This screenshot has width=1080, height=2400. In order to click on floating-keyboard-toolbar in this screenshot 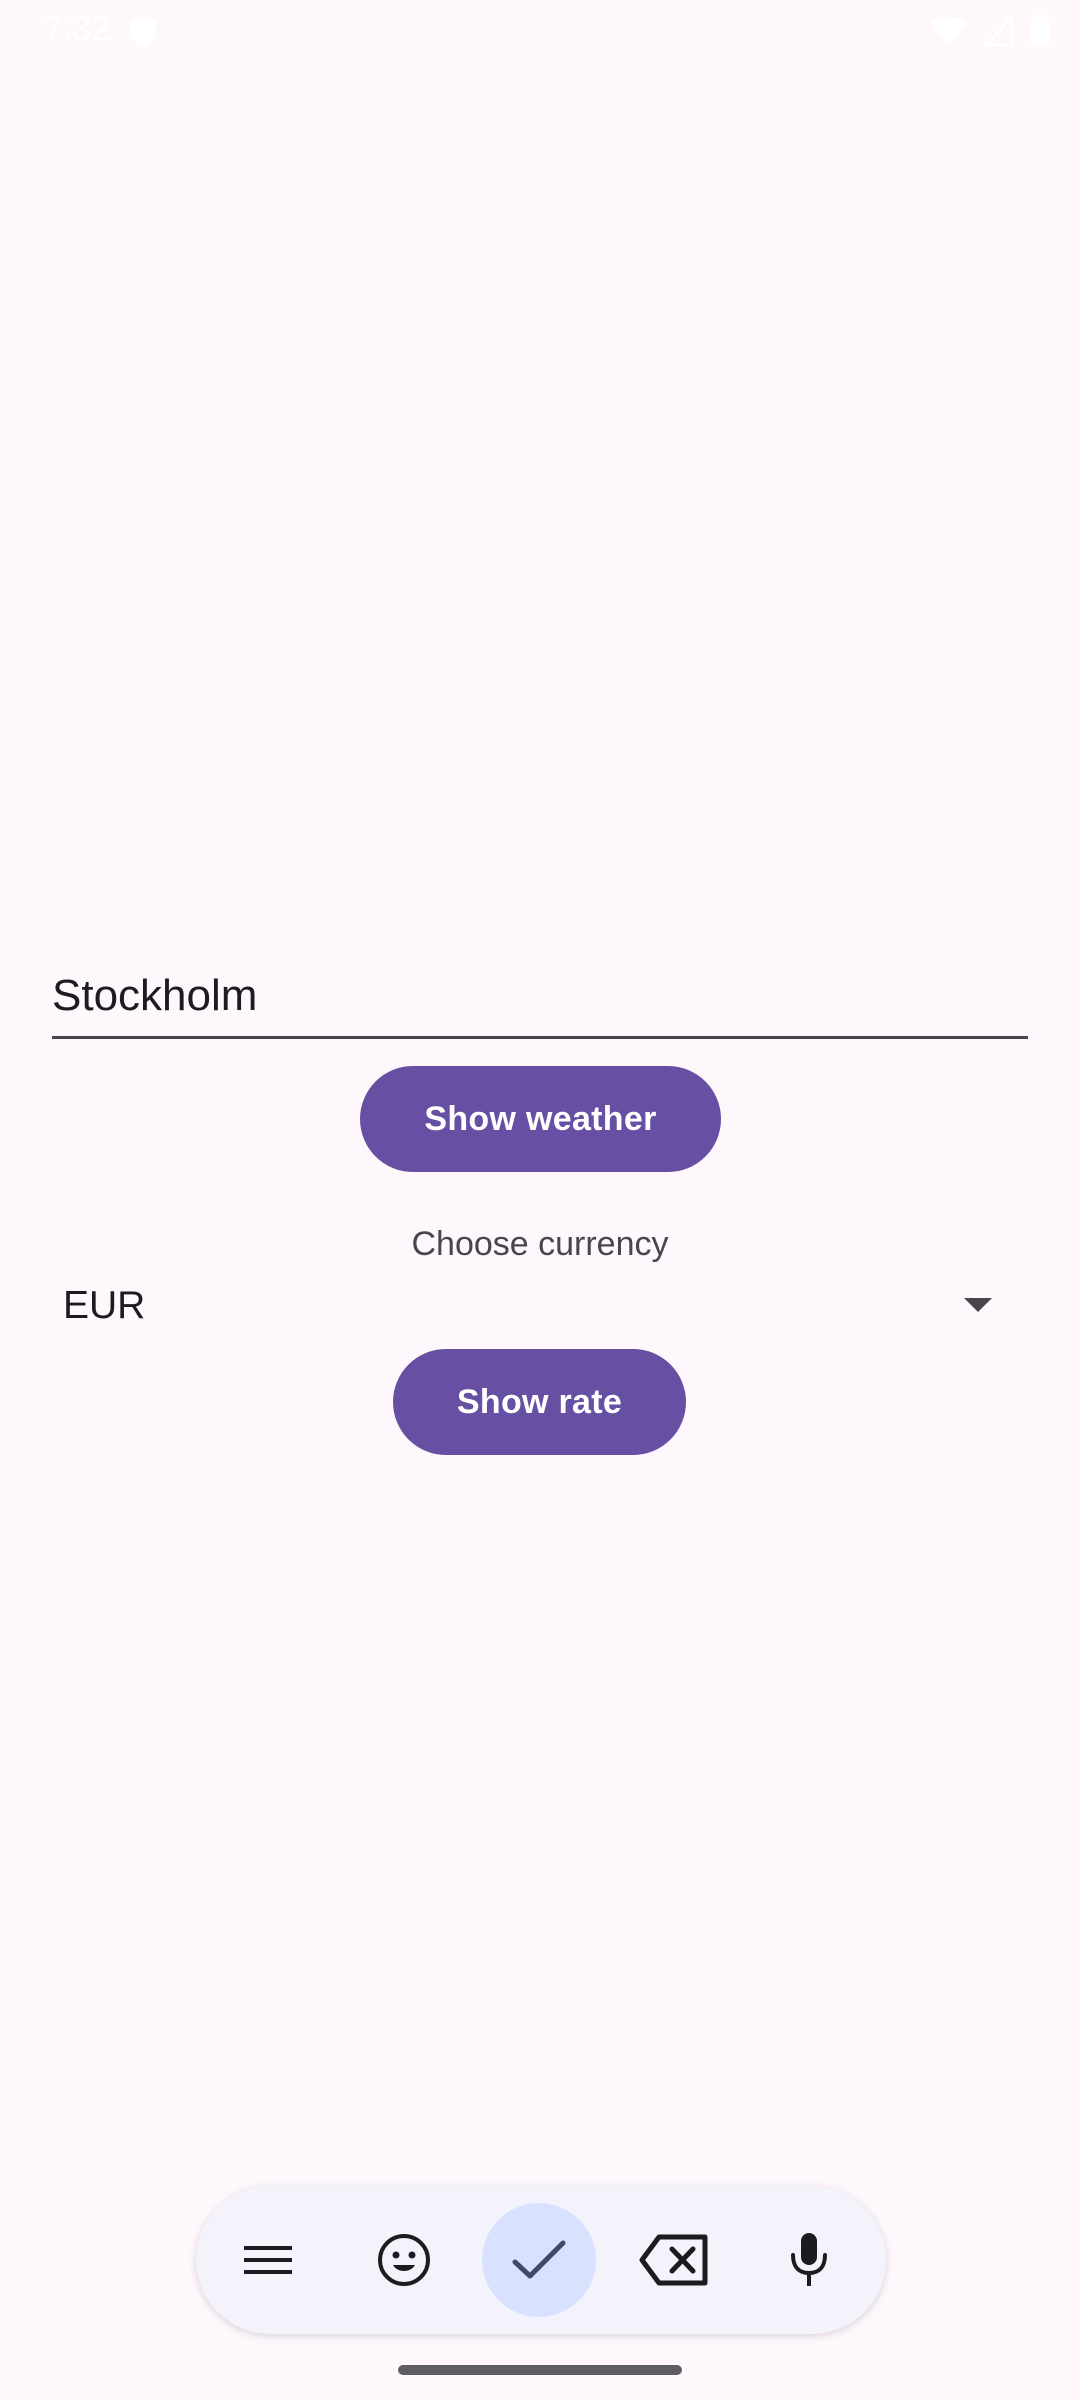, I will do `click(541, 2260)`.